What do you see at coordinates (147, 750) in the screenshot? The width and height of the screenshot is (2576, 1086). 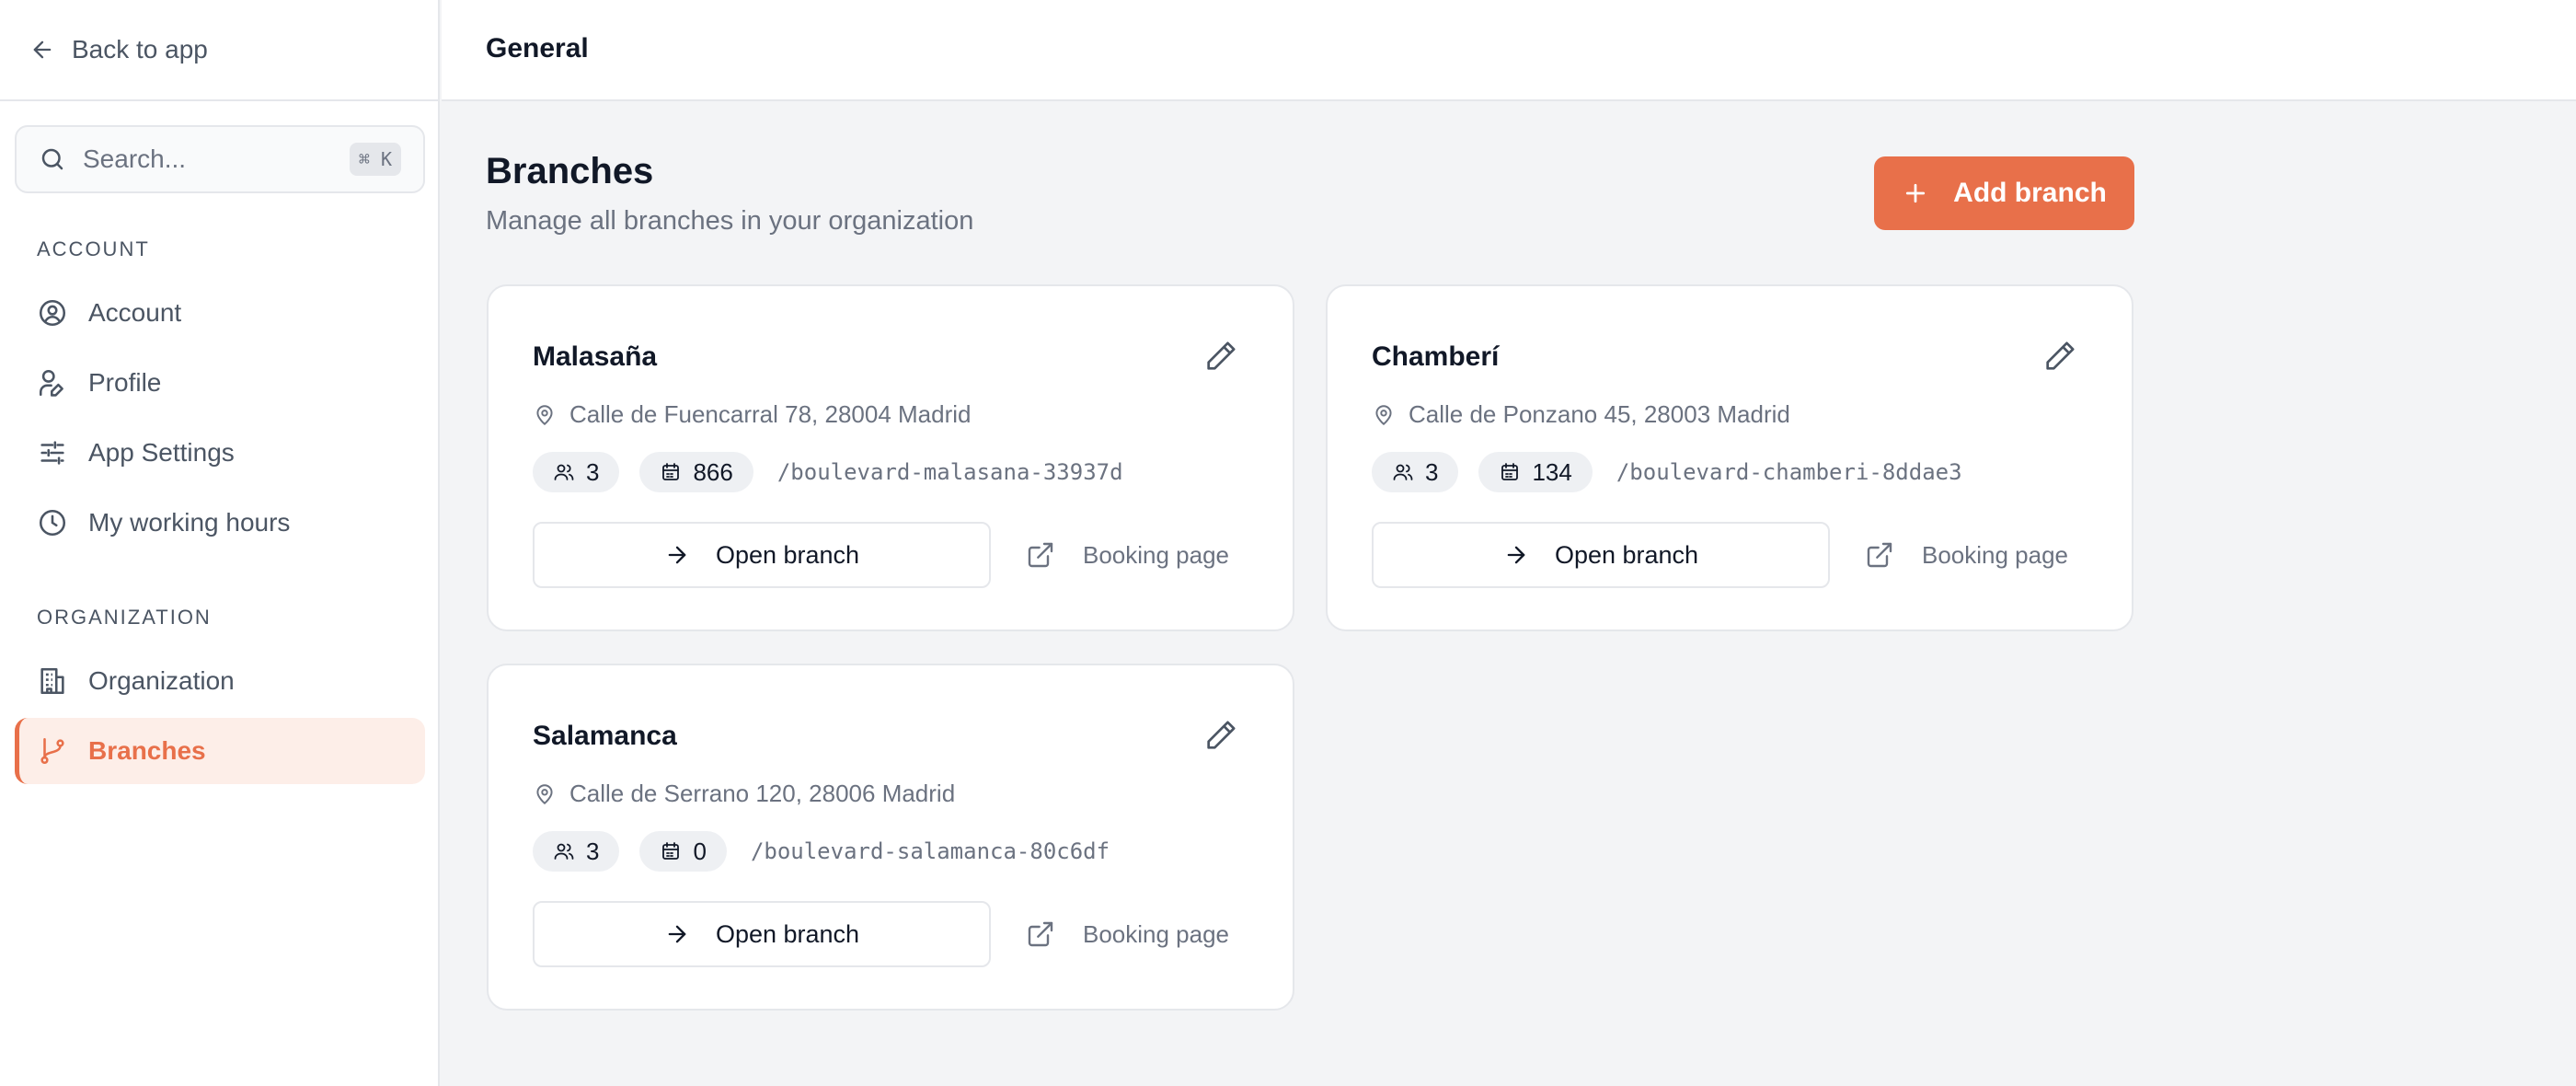 I see `sidebar-item-label: Branches` at bounding box center [147, 750].